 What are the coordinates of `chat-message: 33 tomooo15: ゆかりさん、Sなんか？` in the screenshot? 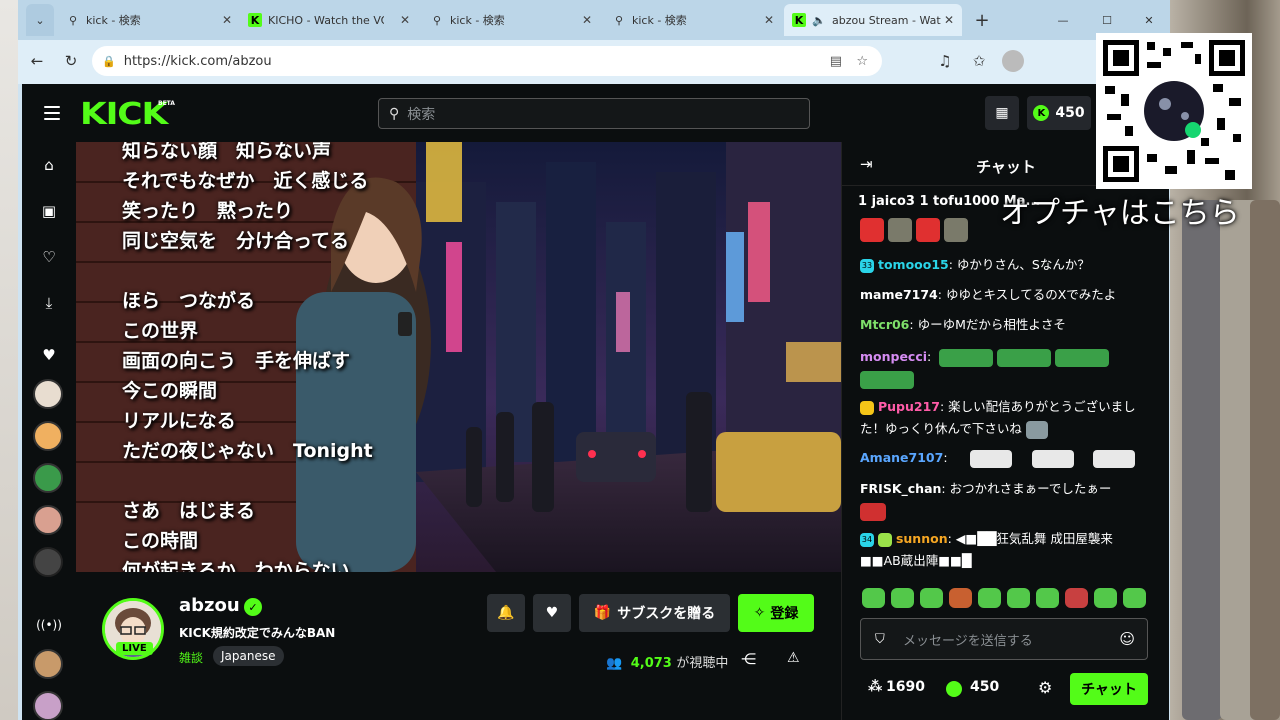 It's located at (975, 265).